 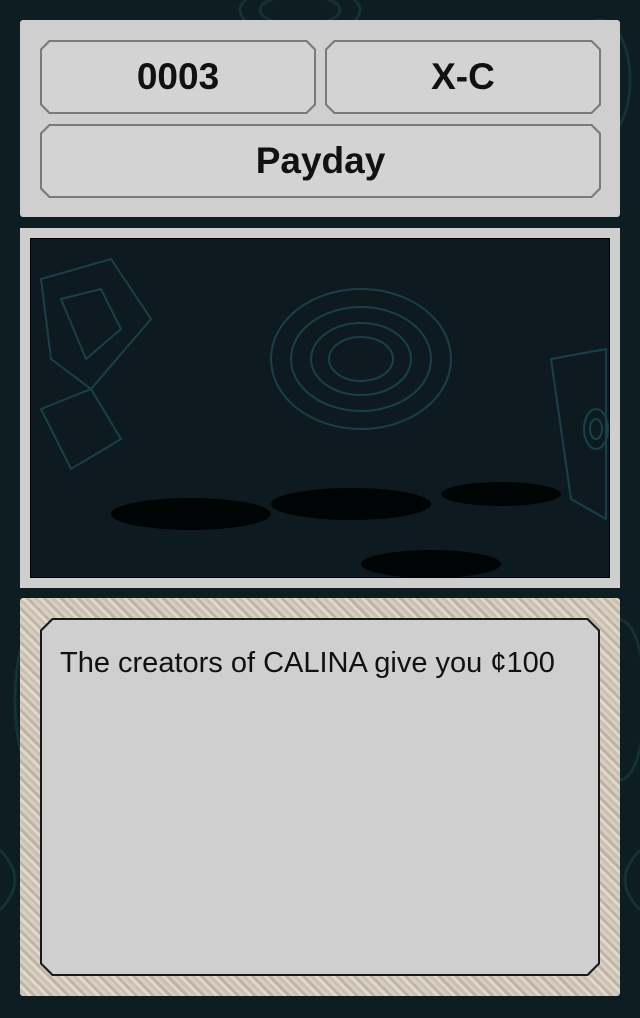 What do you see at coordinates (463, 77) in the screenshot?
I see `card-code: X-C` at bounding box center [463, 77].